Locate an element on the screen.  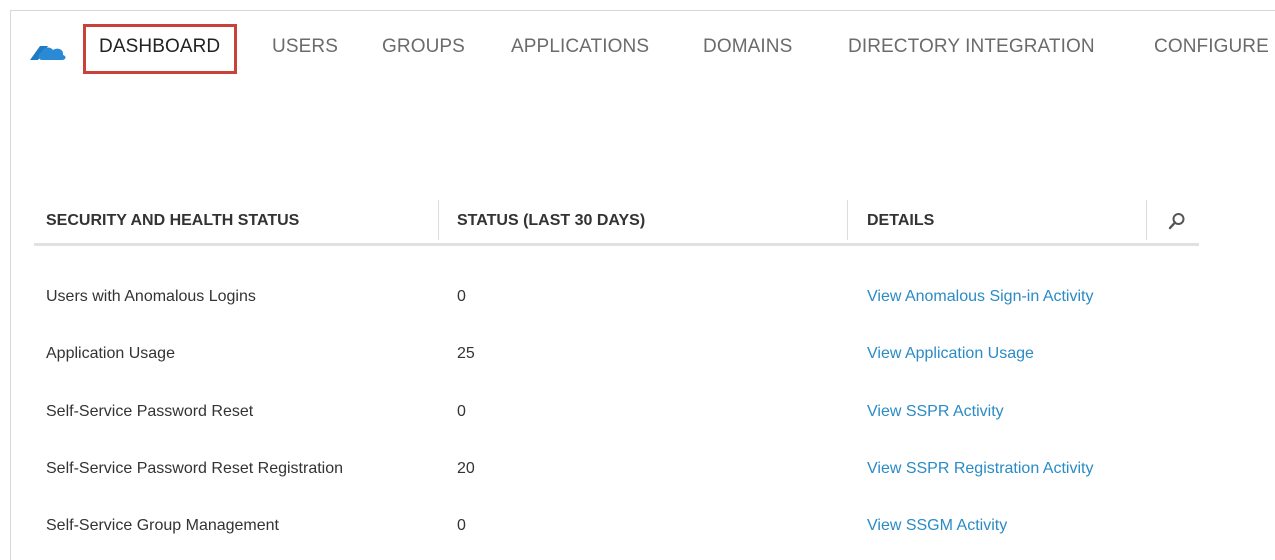
row-label: Application Usage is located at coordinates (110, 353).